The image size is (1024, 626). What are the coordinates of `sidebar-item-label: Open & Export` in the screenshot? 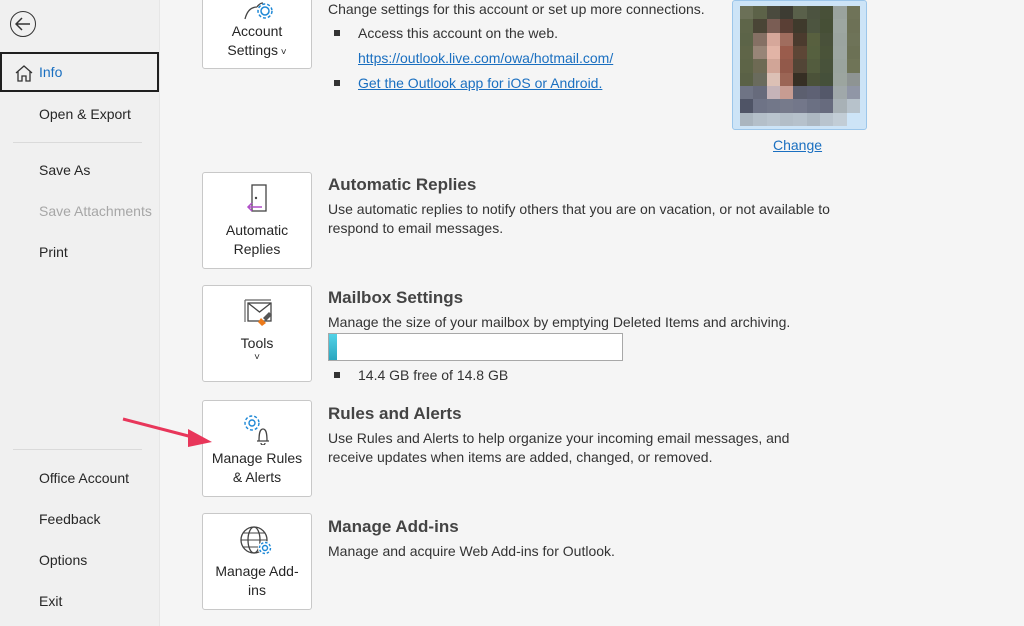 It's located at (85, 114).